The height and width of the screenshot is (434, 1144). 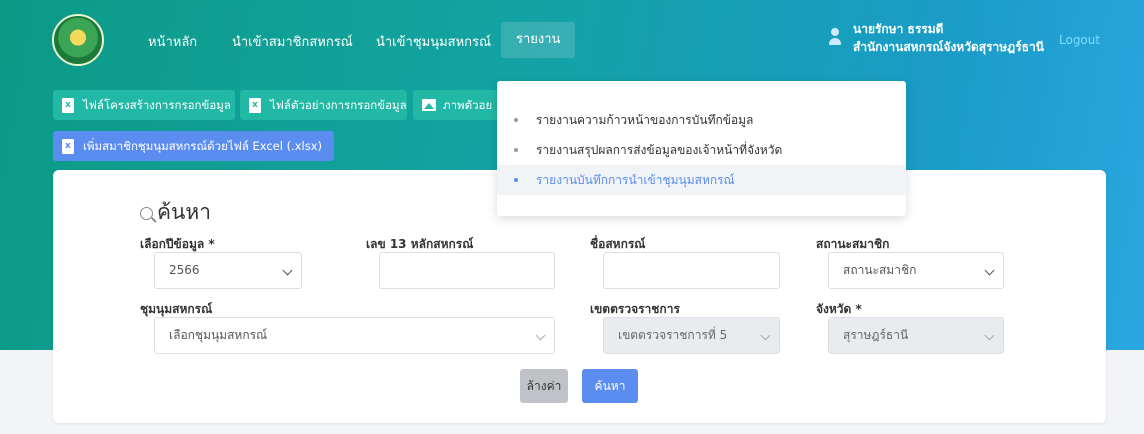 What do you see at coordinates (157, 105) in the screenshot?
I see `structure-file-label: ไฟล์โครงสร้างการกรอกข้อมูล` at bounding box center [157, 105].